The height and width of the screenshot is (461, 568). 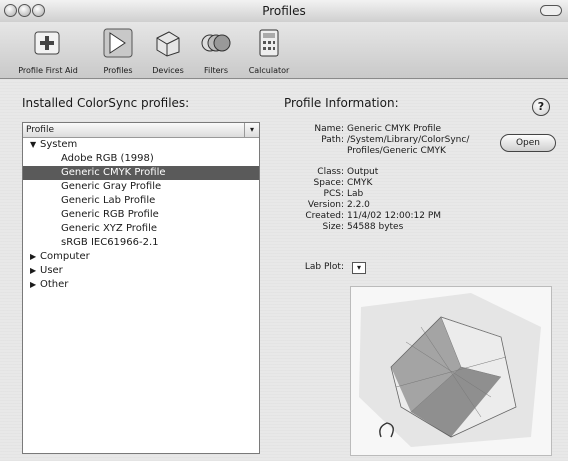 I want to click on column-header-label: Profile, so click(x=40, y=130).